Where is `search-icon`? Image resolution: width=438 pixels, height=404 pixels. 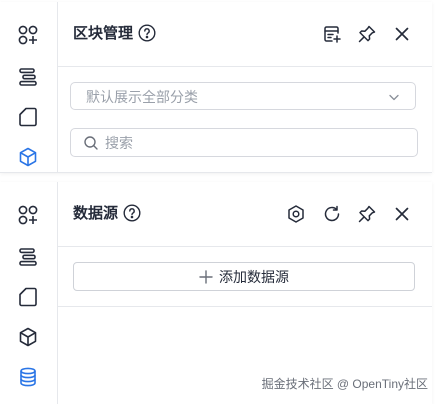
search-icon is located at coordinates (91, 143).